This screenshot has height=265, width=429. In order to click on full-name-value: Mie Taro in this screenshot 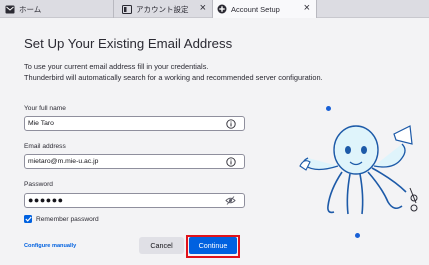, I will do `click(41, 123)`.